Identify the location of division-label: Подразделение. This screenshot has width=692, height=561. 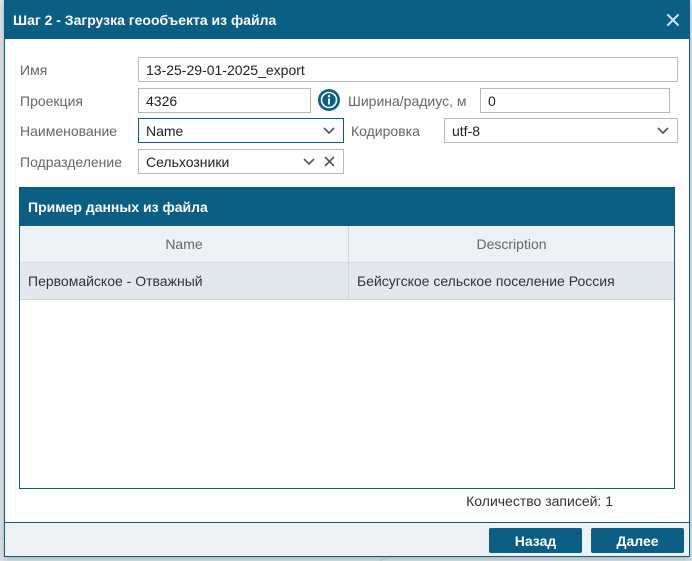
(71, 162).